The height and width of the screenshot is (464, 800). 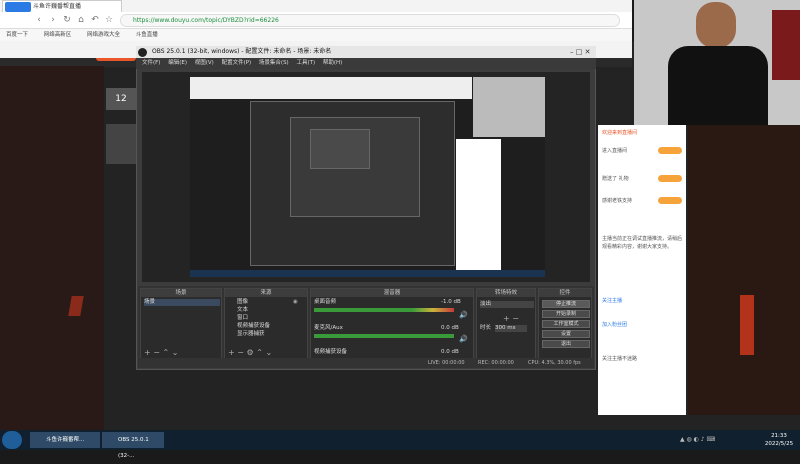 What do you see at coordinates (566, 324) in the screenshot?
I see `studio-mode-button: 工作室模式` at bounding box center [566, 324].